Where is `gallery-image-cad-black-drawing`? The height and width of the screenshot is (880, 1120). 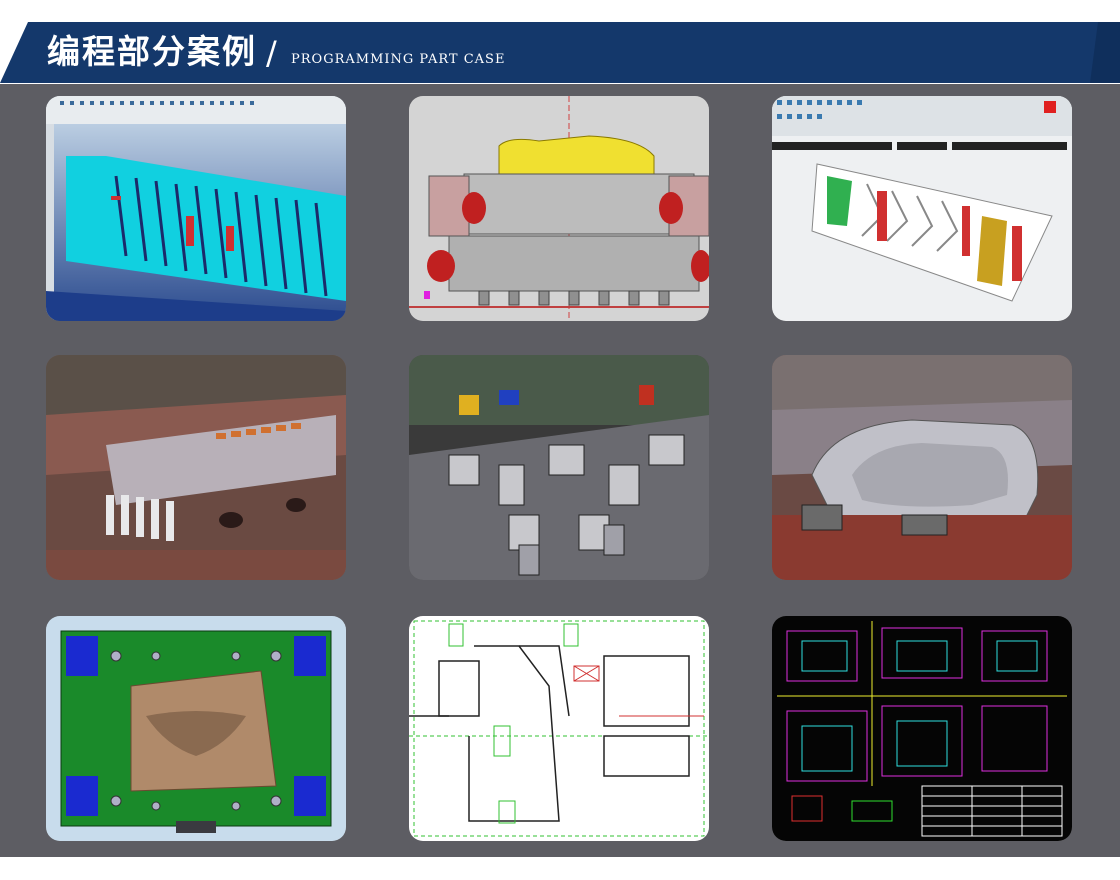
gallery-image-cad-black-drawing is located at coordinates (922, 728).